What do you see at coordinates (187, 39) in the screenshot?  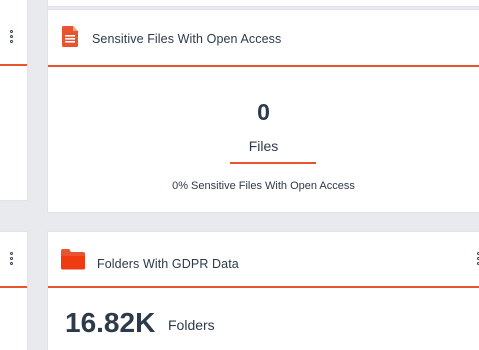 I see `card-title: Sensitive Files With Open Access` at bounding box center [187, 39].